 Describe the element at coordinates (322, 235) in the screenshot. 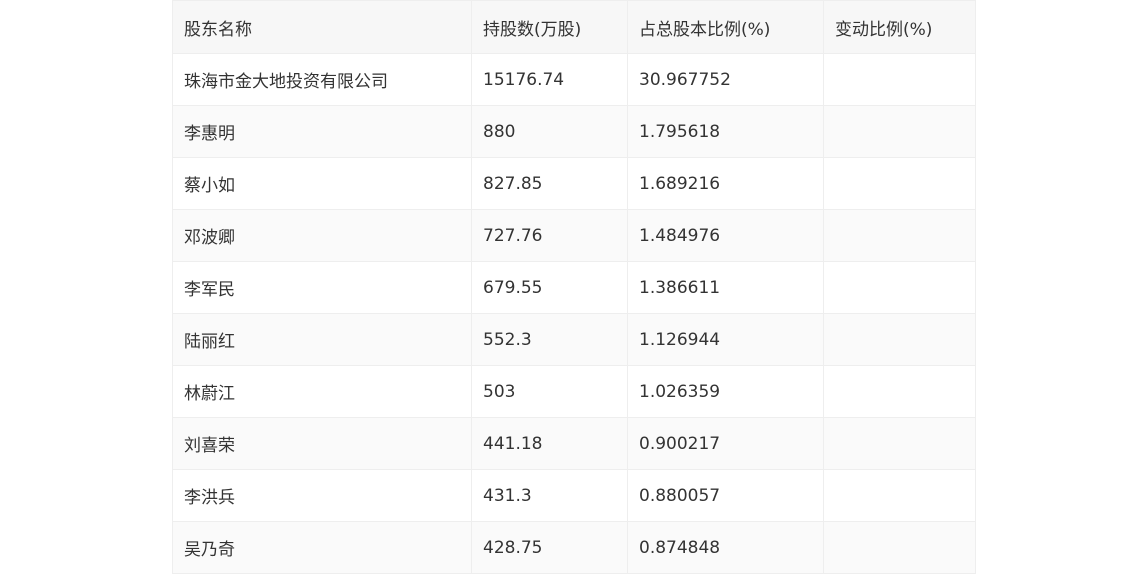

I see `cell-shareholder-name: 邓波卿` at that location.